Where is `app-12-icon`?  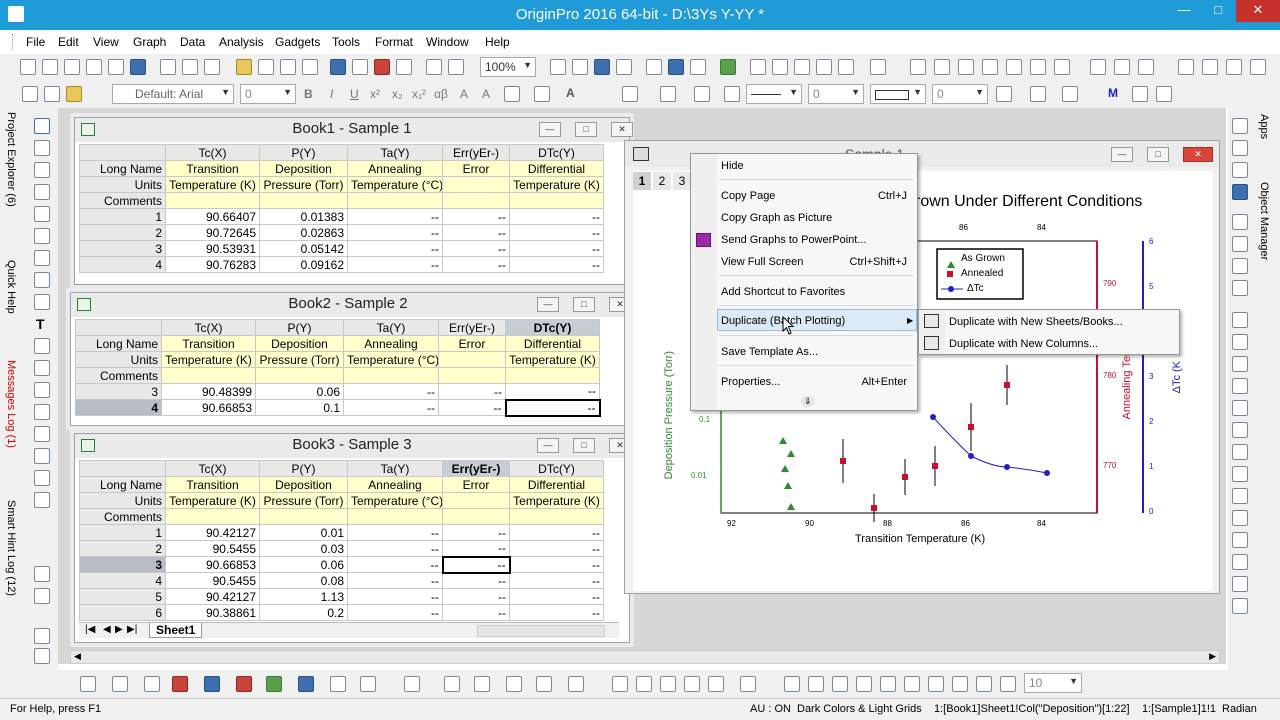
app-12-icon is located at coordinates (1240, 386).